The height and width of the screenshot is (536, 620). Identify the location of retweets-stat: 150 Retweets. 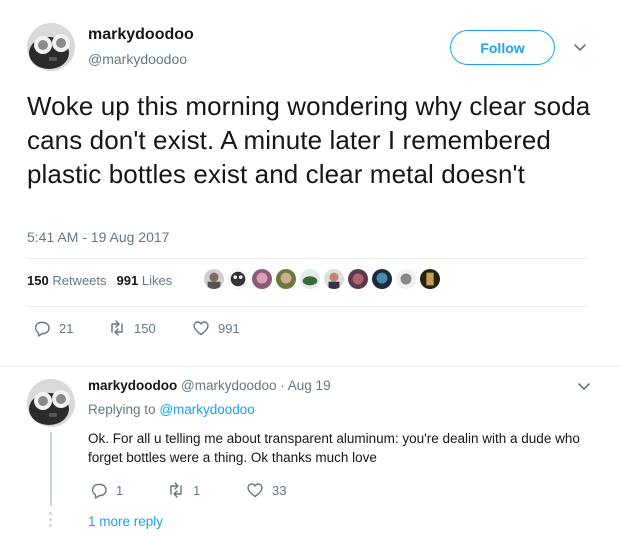
(67, 280).